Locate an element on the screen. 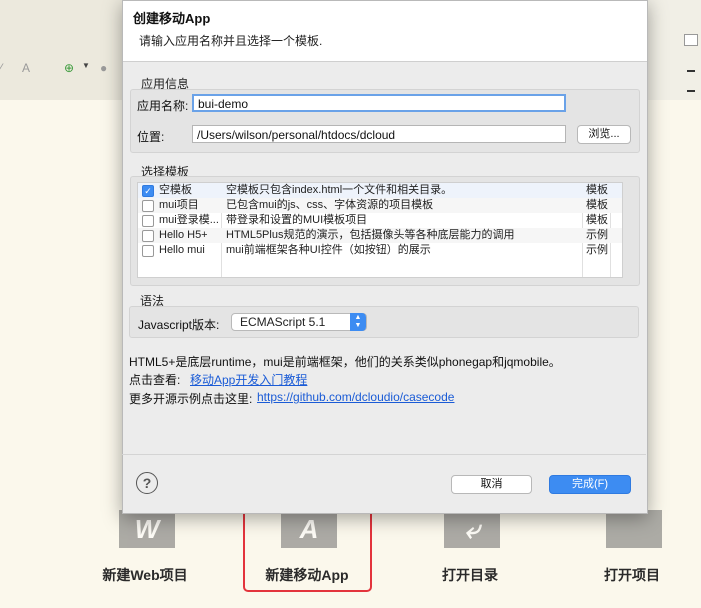 The height and width of the screenshot is (608, 701). table-row: ✓ 空模板 空模板只包含index.html一个文件和相关目录。 模板 is located at coordinates (380, 190).